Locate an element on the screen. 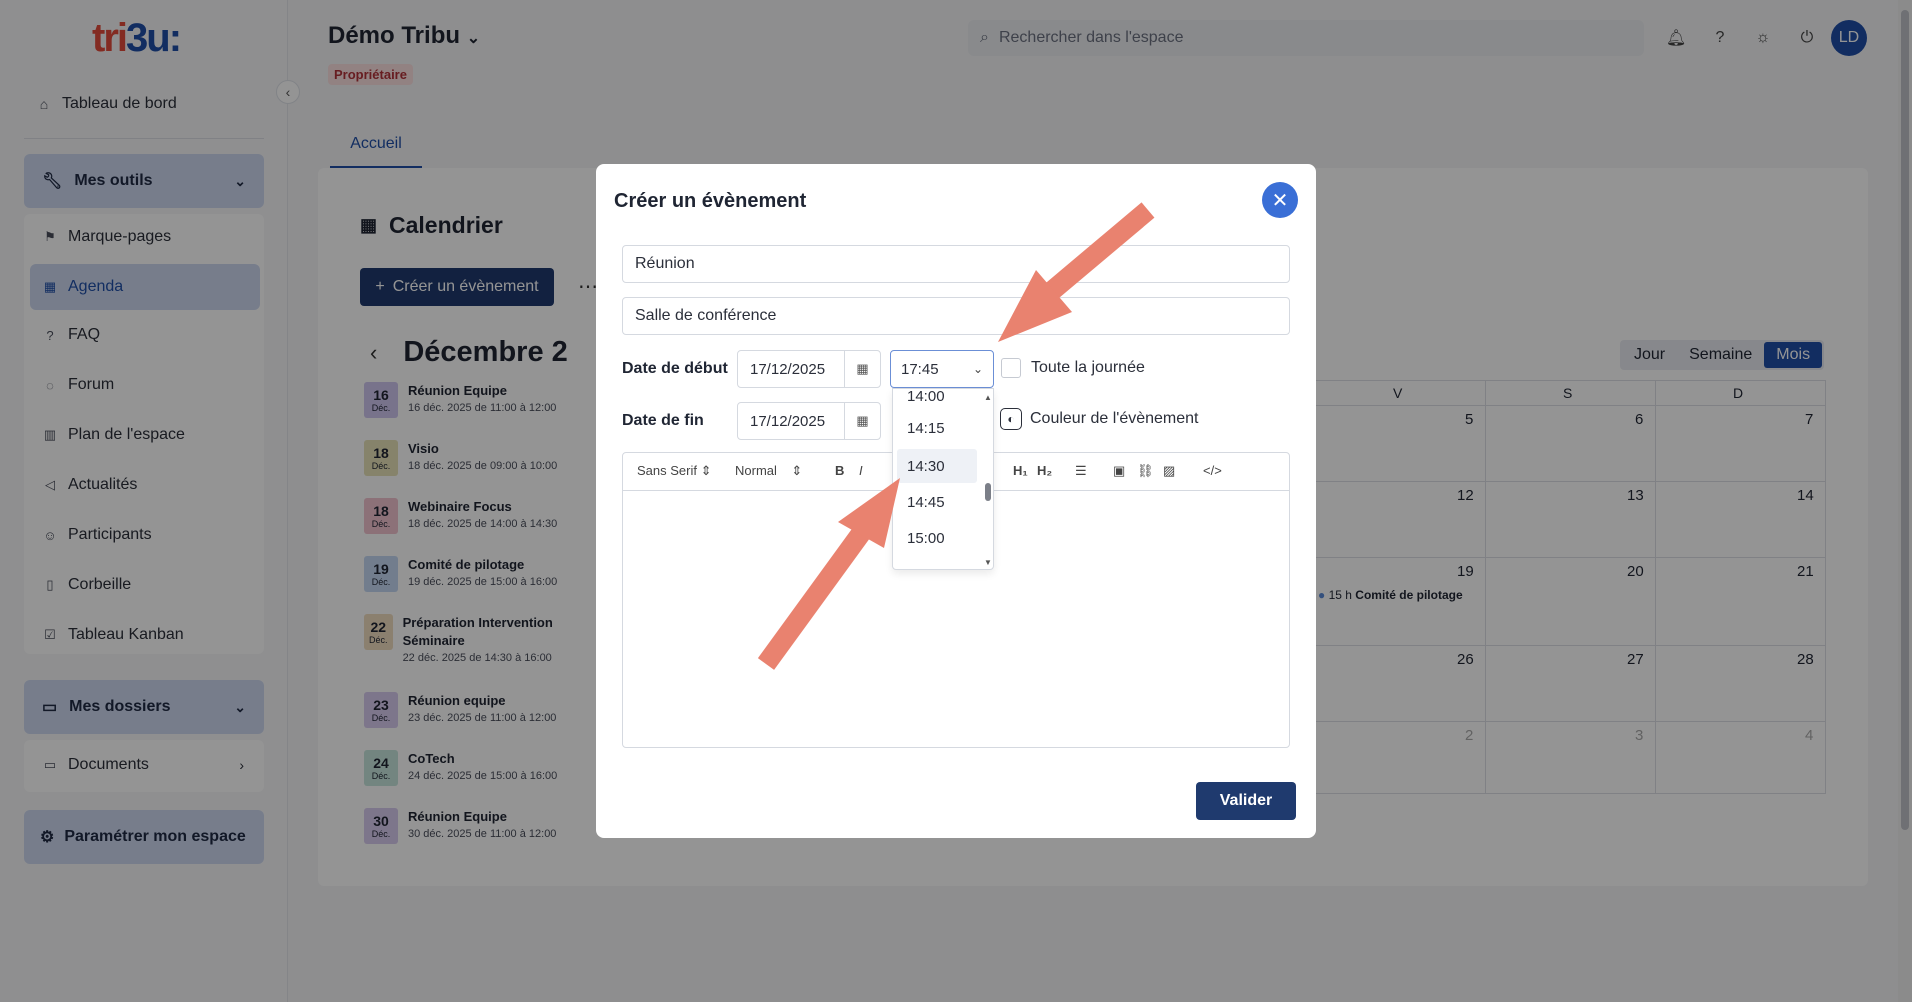  palette-icon: ◐ is located at coordinates (1011, 419).